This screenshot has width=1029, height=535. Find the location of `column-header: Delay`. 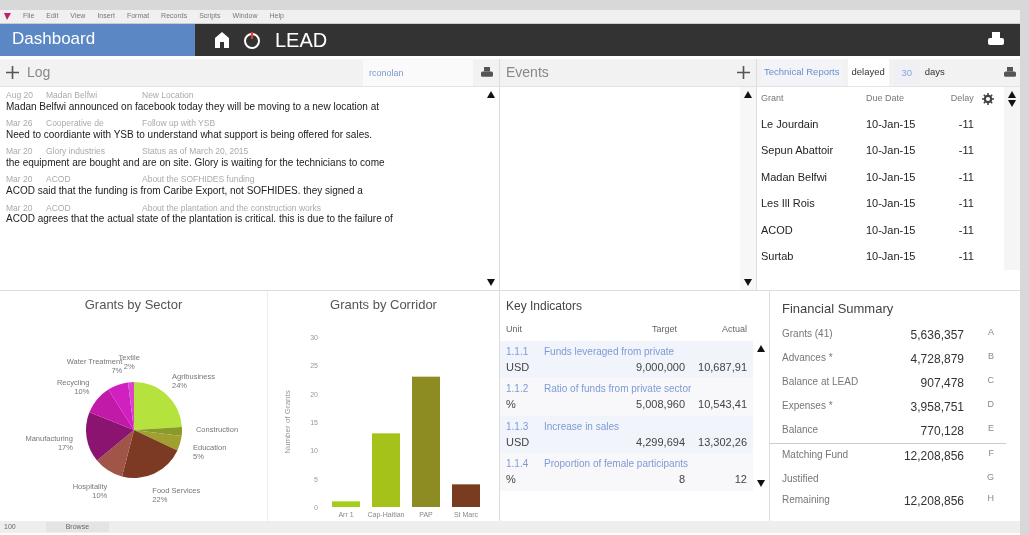

column-header: Delay is located at coordinates (957, 99).